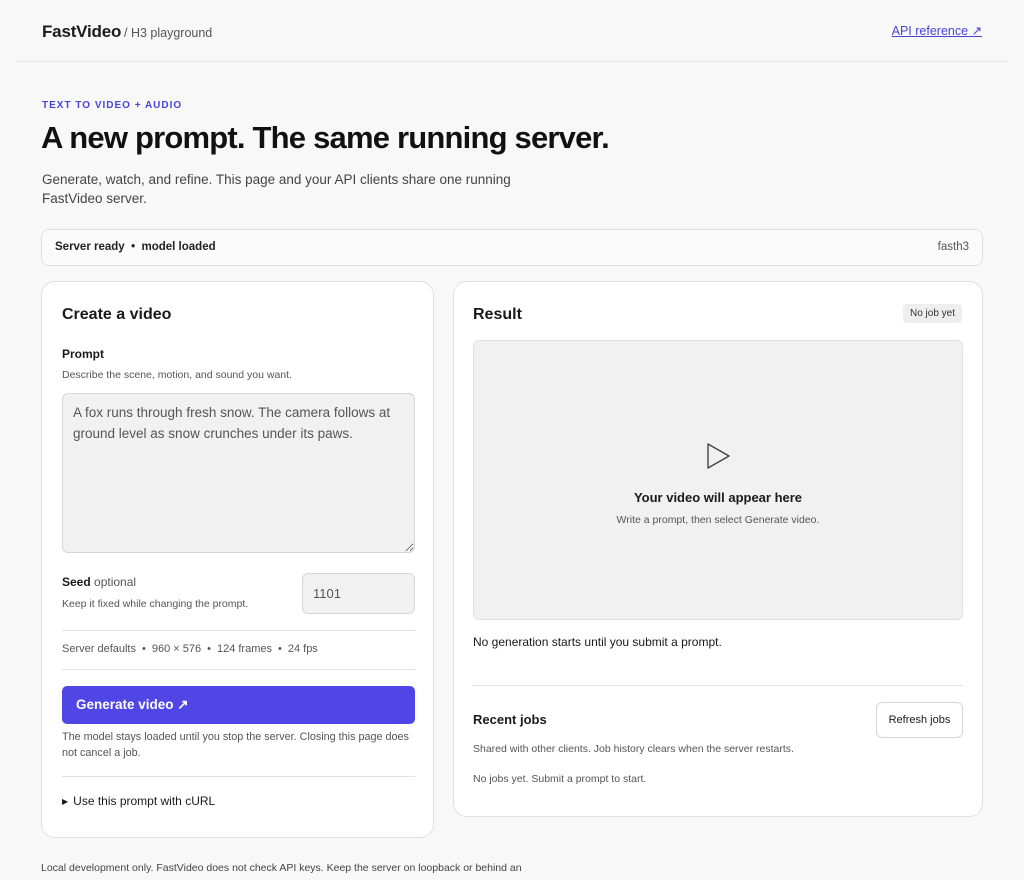 This screenshot has height=880, width=1024. What do you see at coordinates (144, 801) in the screenshot?
I see `curl-label: Use this prompt with cURL` at bounding box center [144, 801].